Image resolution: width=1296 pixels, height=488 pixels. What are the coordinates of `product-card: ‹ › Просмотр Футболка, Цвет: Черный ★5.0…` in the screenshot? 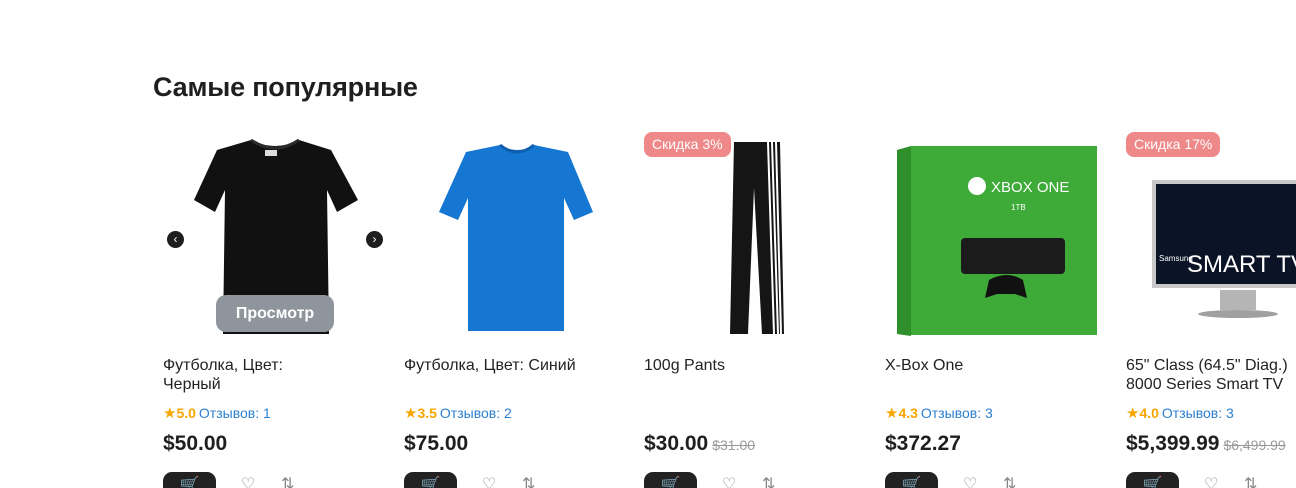 It's located at (283, 308).